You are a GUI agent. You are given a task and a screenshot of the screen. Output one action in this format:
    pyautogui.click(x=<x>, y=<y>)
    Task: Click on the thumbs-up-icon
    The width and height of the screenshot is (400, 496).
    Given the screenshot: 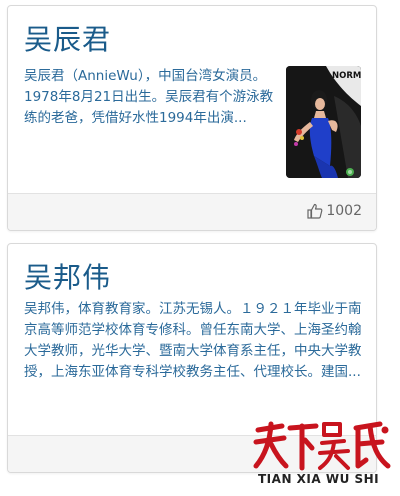 What is the action you would take?
    pyautogui.click(x=315, y=211)
    